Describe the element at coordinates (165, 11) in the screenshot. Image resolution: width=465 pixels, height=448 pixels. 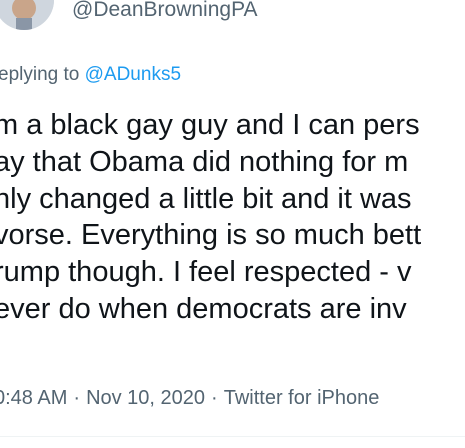
I see `author-handle: @DeanBrowningPA` at that location.